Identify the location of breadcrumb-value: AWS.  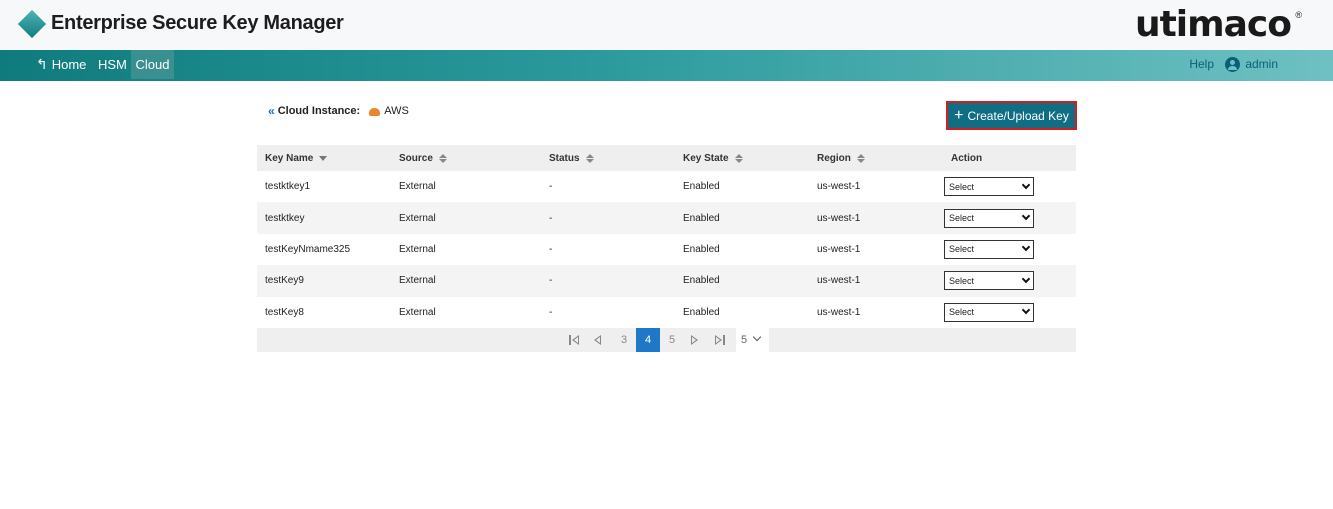
(396, 111).